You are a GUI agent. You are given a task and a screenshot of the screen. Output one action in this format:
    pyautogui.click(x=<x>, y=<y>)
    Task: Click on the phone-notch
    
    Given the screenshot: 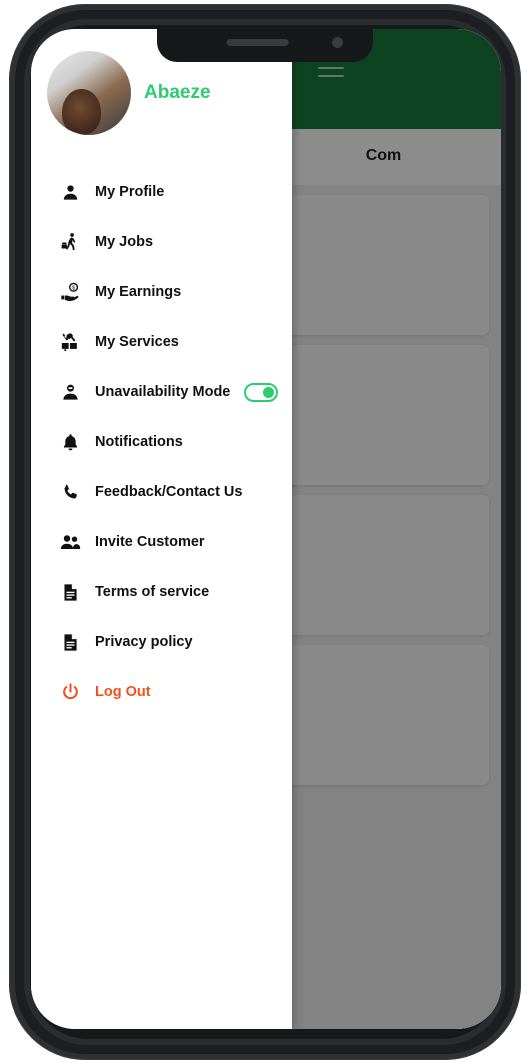 What is the action you would take?
    pyautogui.click(x=265, y=45)
    